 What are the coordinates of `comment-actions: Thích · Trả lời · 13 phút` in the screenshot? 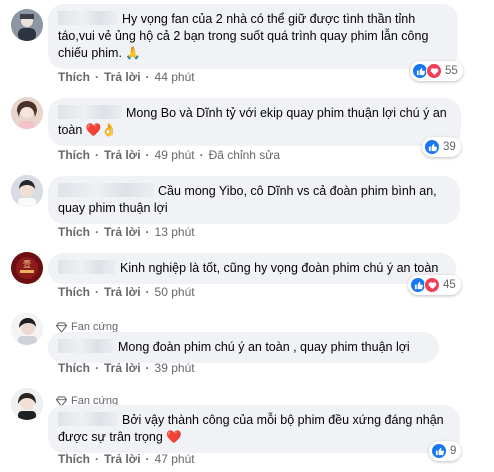 It's located at (126, 232).